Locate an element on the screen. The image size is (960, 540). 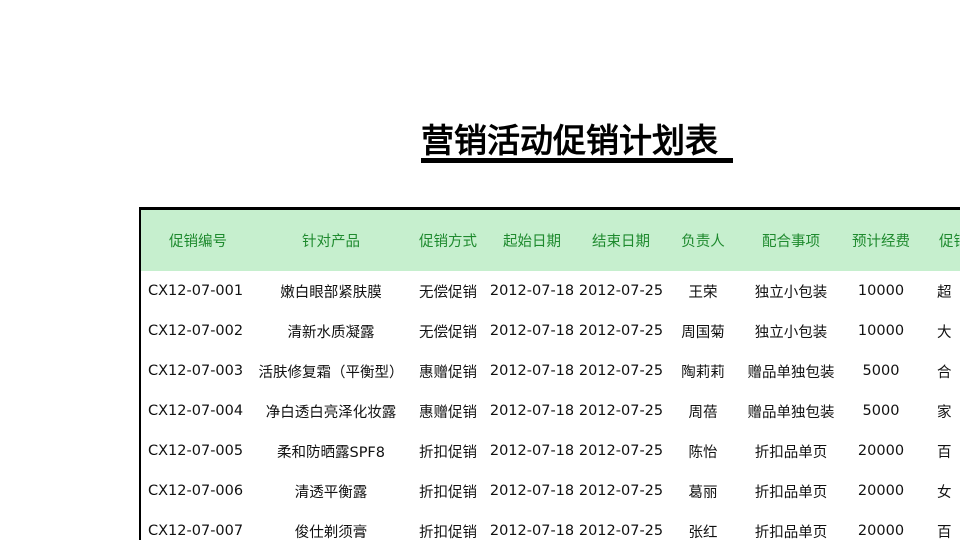
cell-promo-id: CX12-07-002 is located at coordinates (198, 331).